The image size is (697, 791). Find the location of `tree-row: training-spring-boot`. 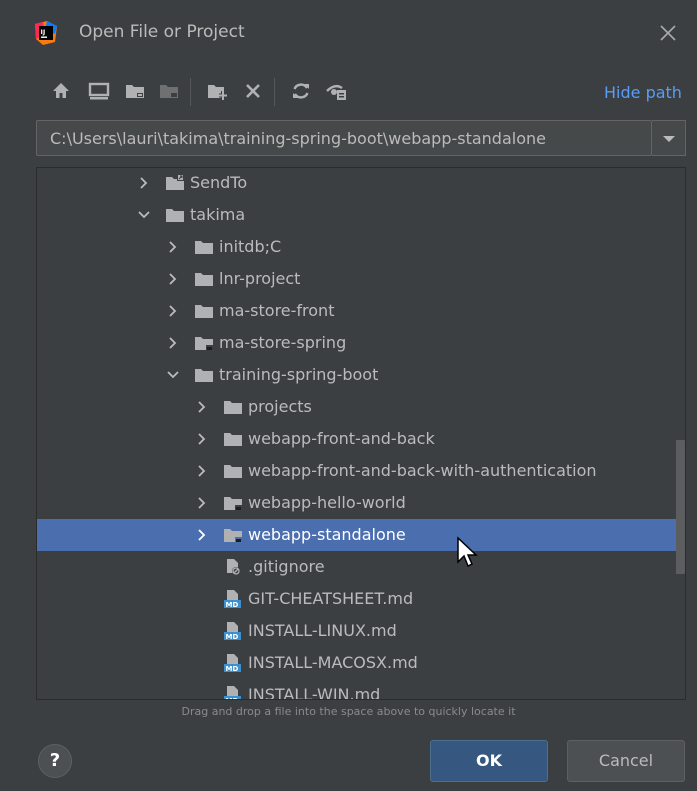

tree-row: training-spring-boot is located at coordinates (361, 375).